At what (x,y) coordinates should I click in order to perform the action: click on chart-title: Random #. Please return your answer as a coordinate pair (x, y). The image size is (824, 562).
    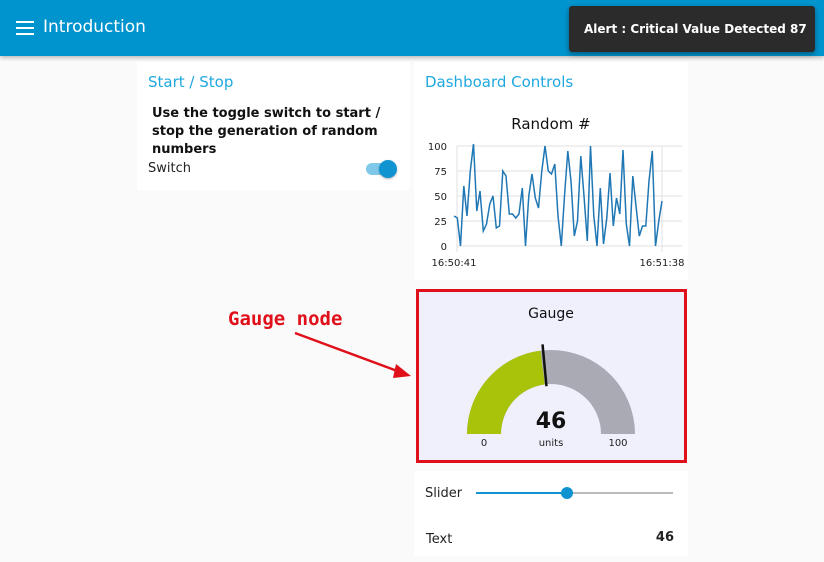
    Looking at the image, I should click on (550, 124).